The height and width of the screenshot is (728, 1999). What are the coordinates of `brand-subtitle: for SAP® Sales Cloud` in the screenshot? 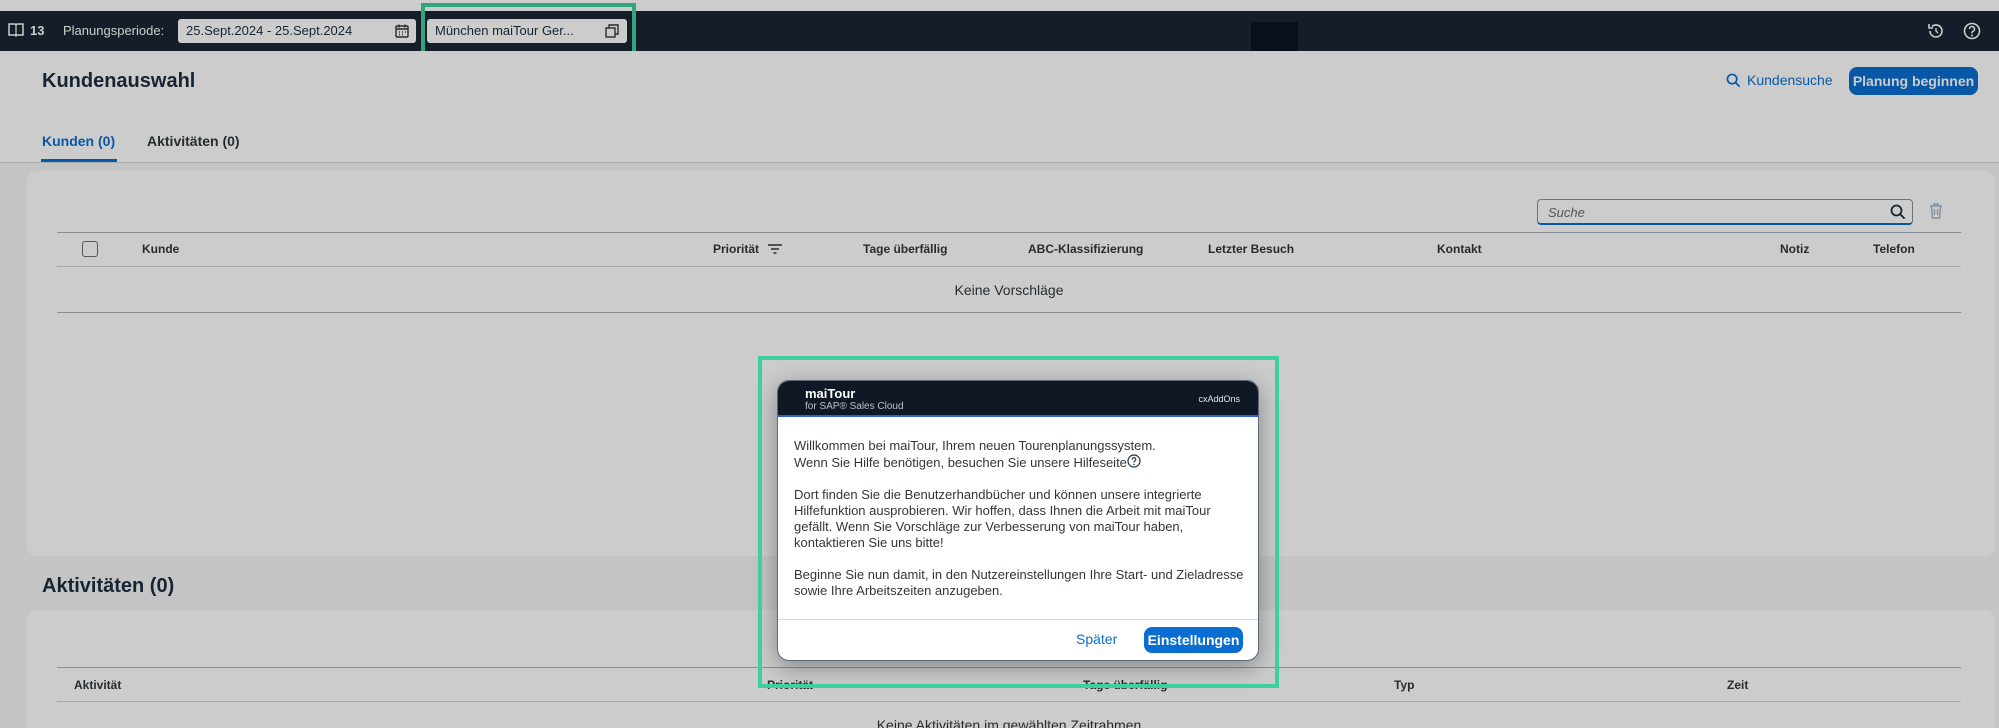 It's located at (854, 406).